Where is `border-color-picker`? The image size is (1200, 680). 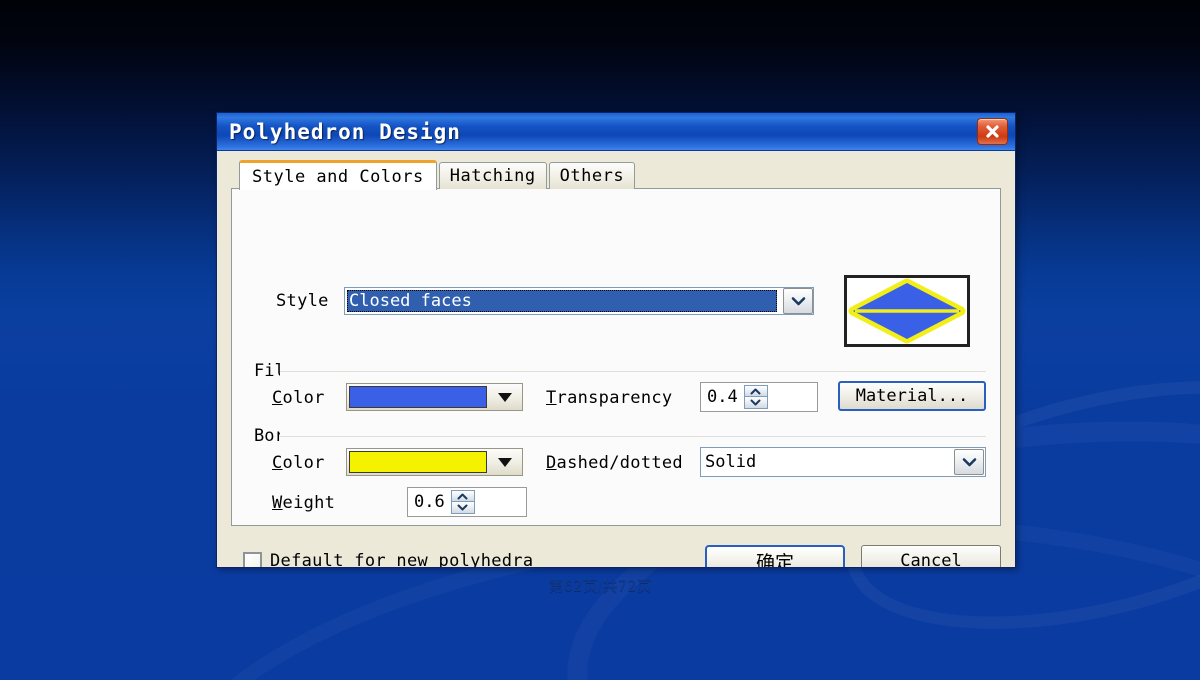 border-color-picker is located at coordinates (434, 462).